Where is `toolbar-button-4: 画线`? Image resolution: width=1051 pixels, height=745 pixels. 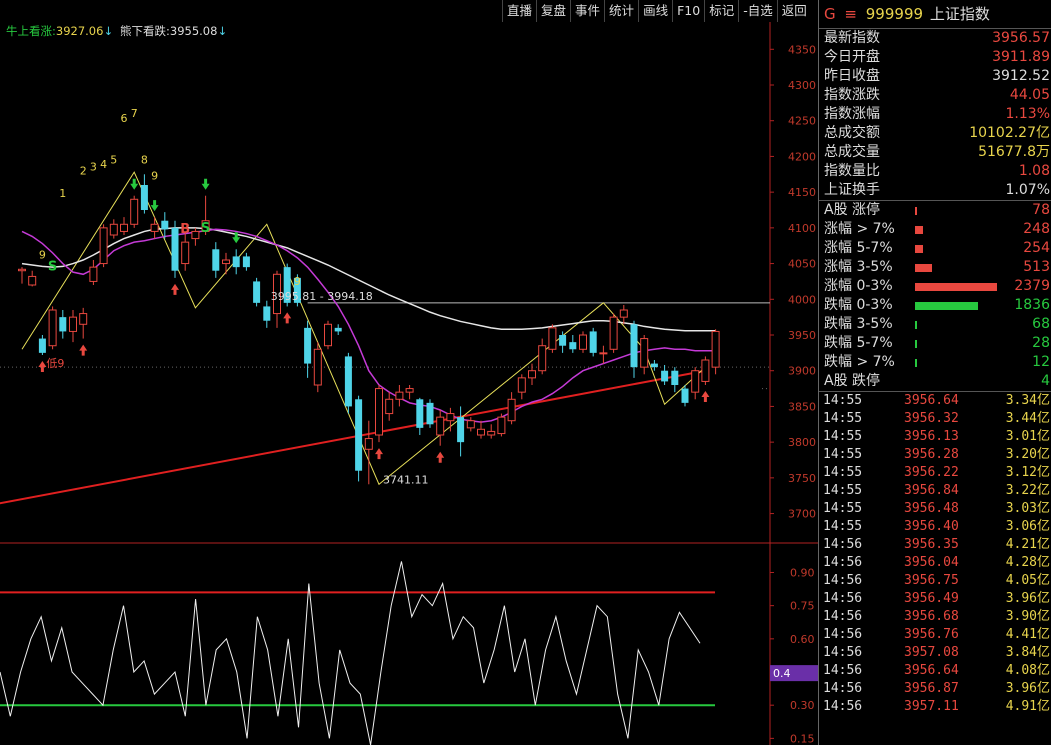
toolbar-button-4: 画线 is located at coordinates (655, 11).